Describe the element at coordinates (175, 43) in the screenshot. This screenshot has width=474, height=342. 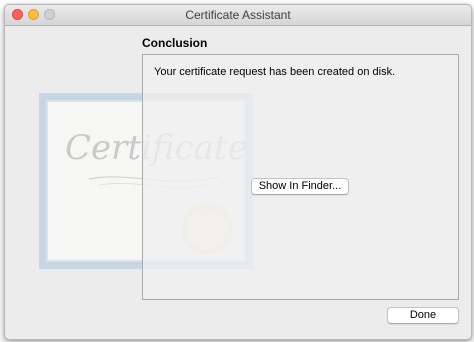
I see `page-heading: Conclusion` at that location.